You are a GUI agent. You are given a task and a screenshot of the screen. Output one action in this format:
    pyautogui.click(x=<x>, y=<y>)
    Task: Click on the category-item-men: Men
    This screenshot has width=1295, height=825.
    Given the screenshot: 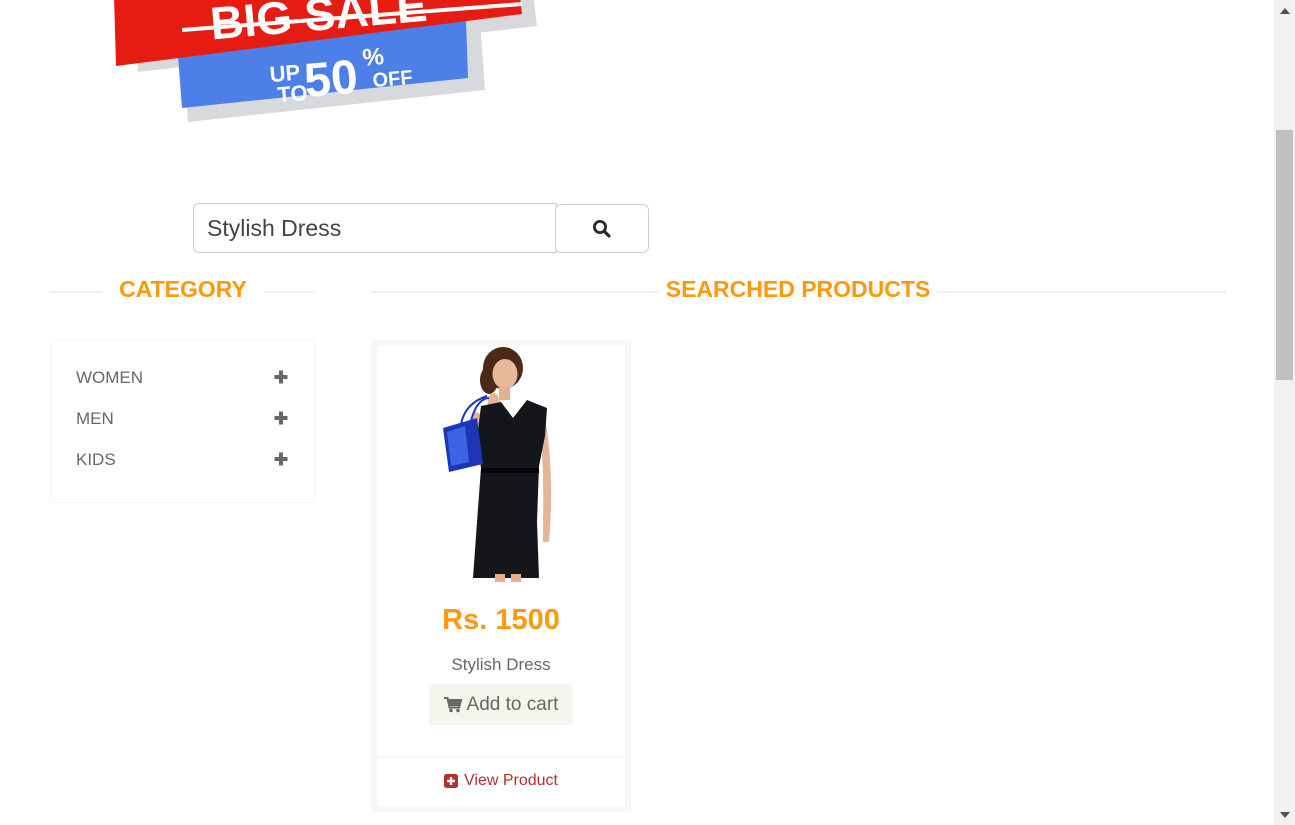 What is the action you would take?
    pyautogui.click(x=182, y=419)
    